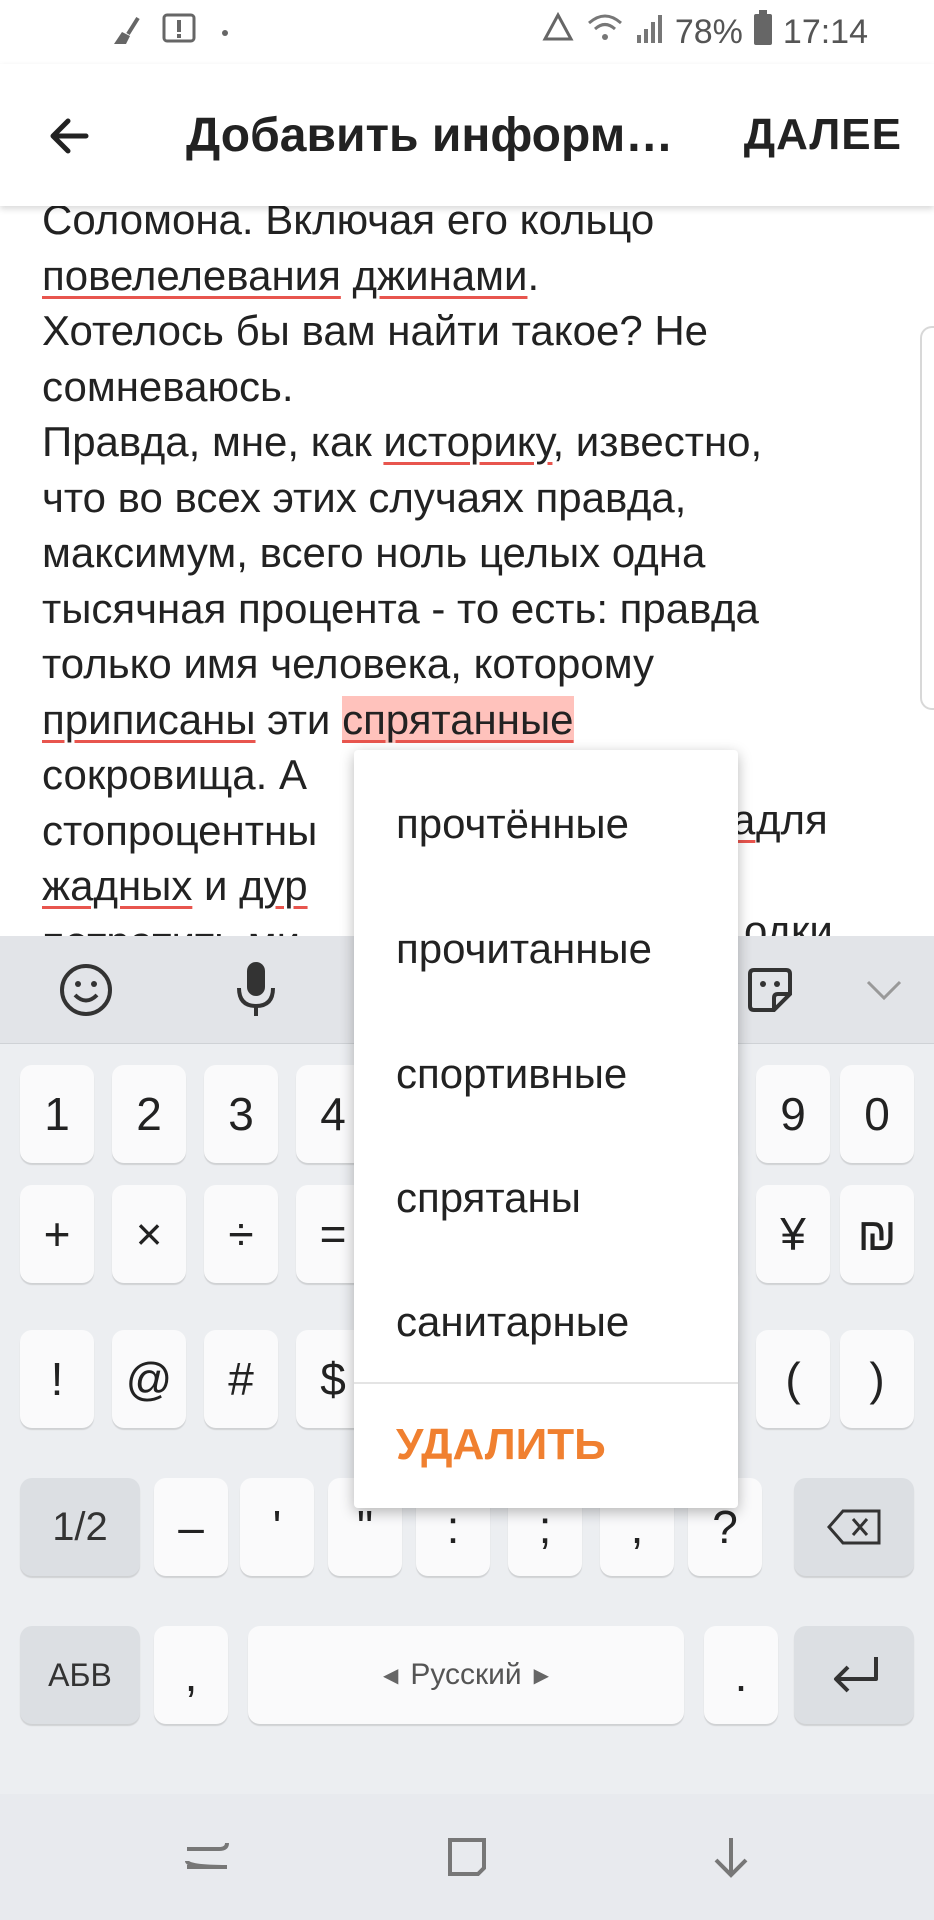 The image size is (934, 1920). I want to click on recent-apps-icon, so click(207, 1855).